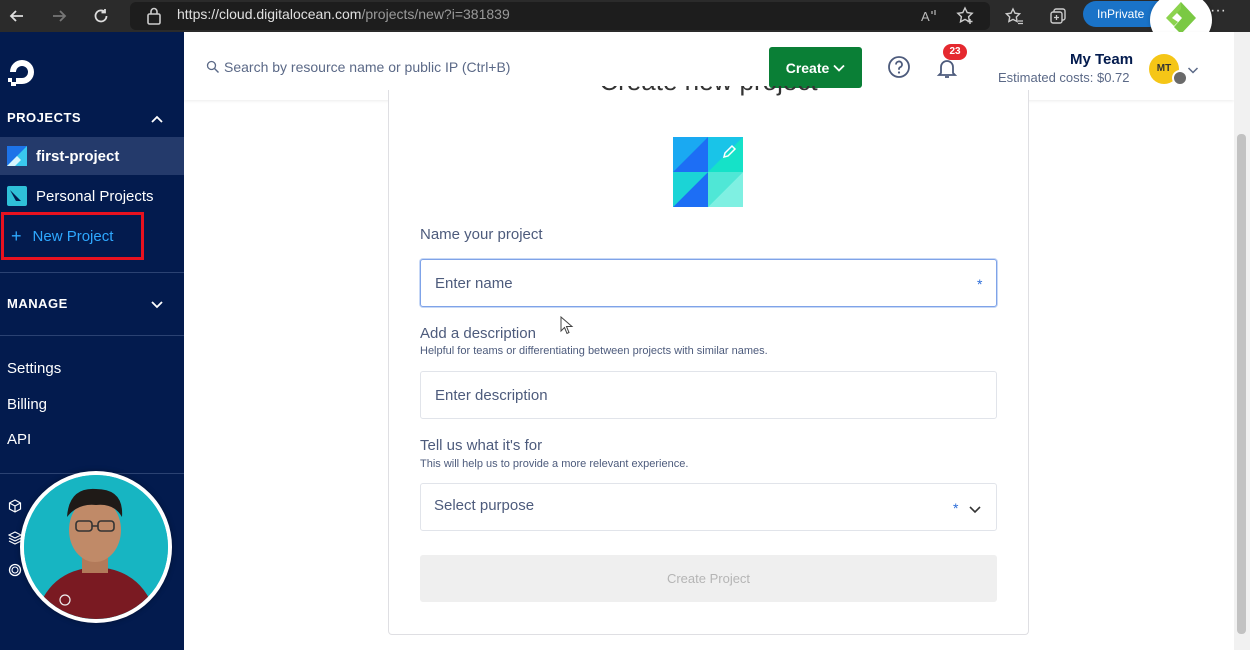 The height and width of the screenshot is (650, 1250). I want to click on new-project-label: New Project, so click(73, 236).